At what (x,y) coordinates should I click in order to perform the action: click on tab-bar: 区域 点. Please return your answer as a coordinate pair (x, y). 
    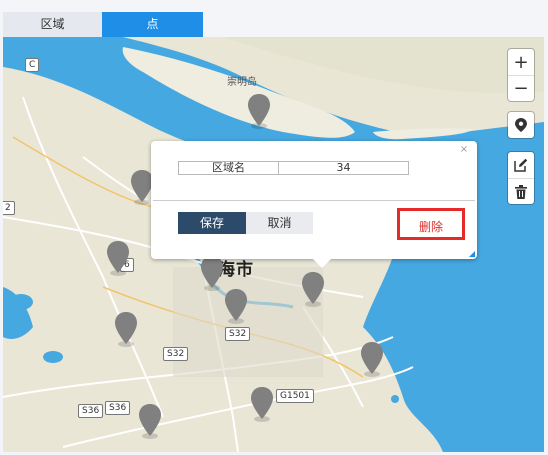
    Looking at the image, I should click on (274, 18).